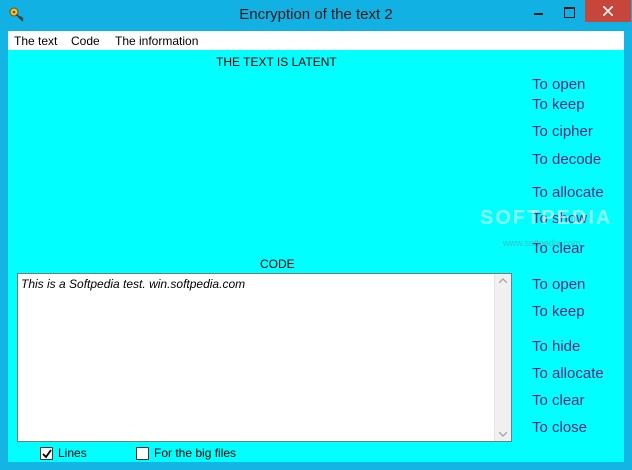  What do you see at coordinates (503, 434) in the screenshot?
I see `scroll-down-arrow-icon` at bounding box center [503, 434].